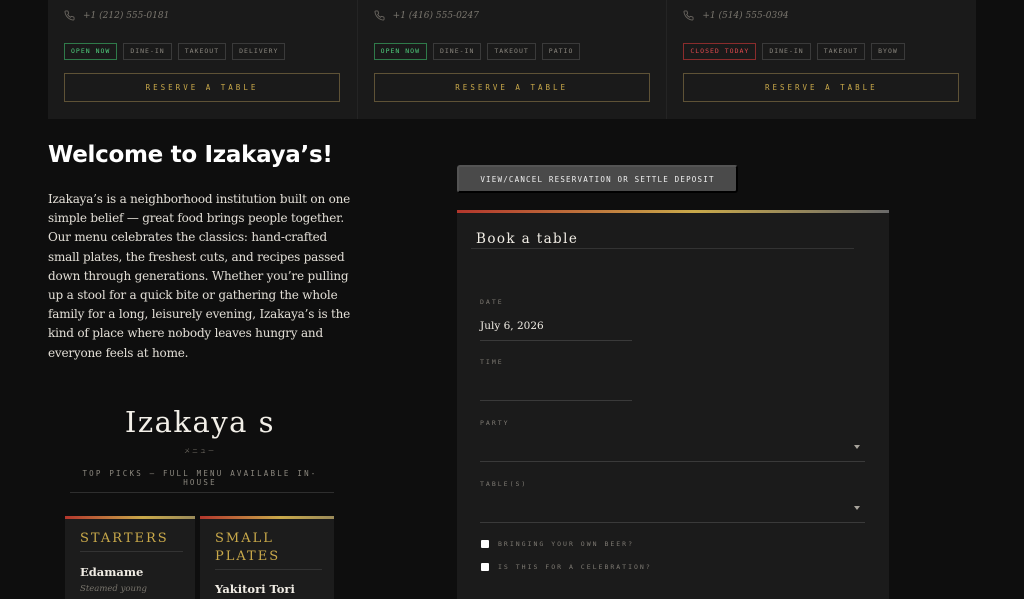  What do you see at coordinates (512, 326) in the screenshot?
I see `date-field: July 6, 2026` at bounding box center [512, 326].